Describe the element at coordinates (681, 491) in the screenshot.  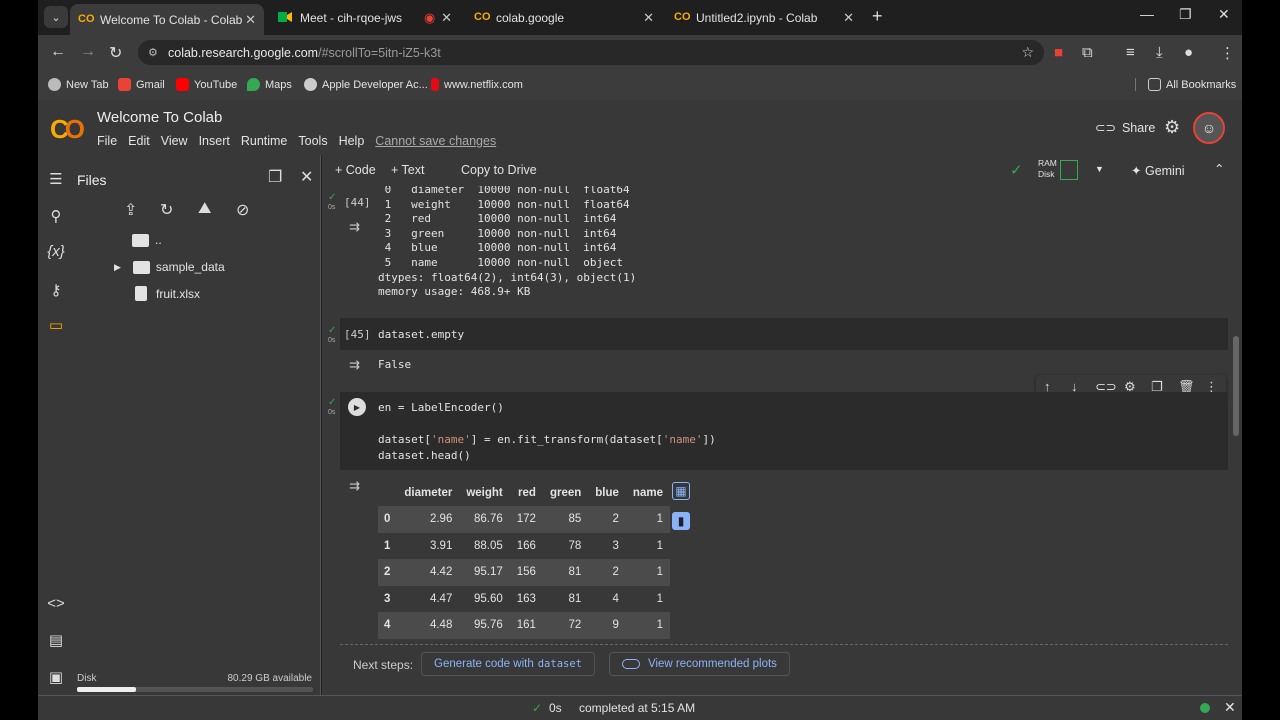
I see `interactive-table-icon: ▦` at that location.